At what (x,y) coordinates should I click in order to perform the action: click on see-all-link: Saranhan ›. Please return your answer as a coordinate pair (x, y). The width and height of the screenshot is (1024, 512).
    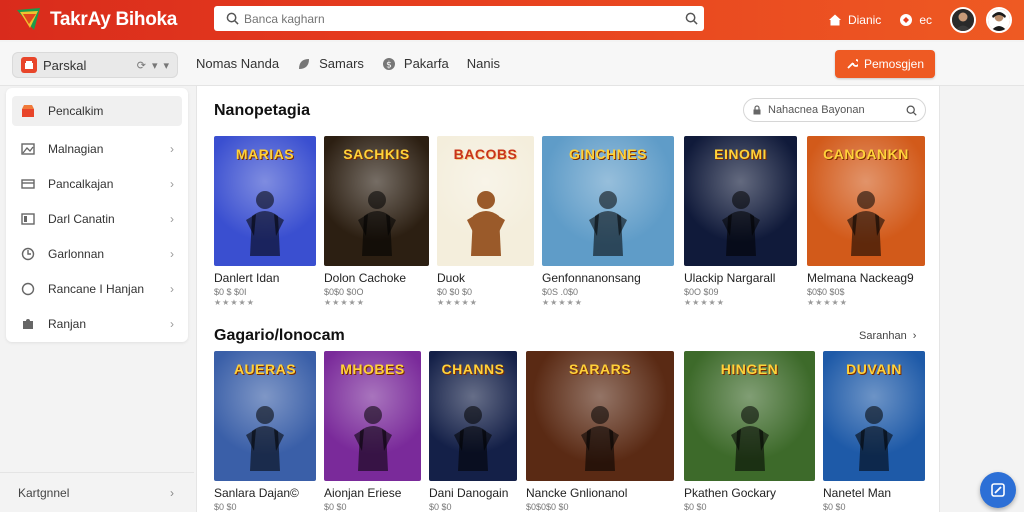
    Looking at the image, I should click on (887, 336).